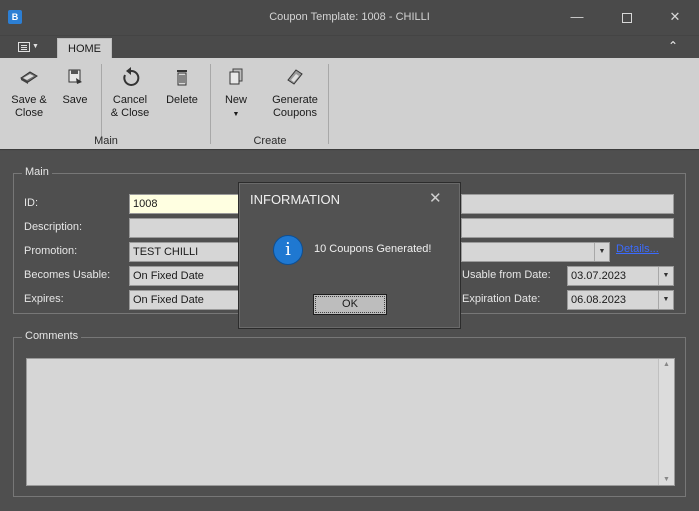  What do you see at coordinates (53, 227) in the screenshot?
I see `description-label: Description:` at bounding box center [53, 227].